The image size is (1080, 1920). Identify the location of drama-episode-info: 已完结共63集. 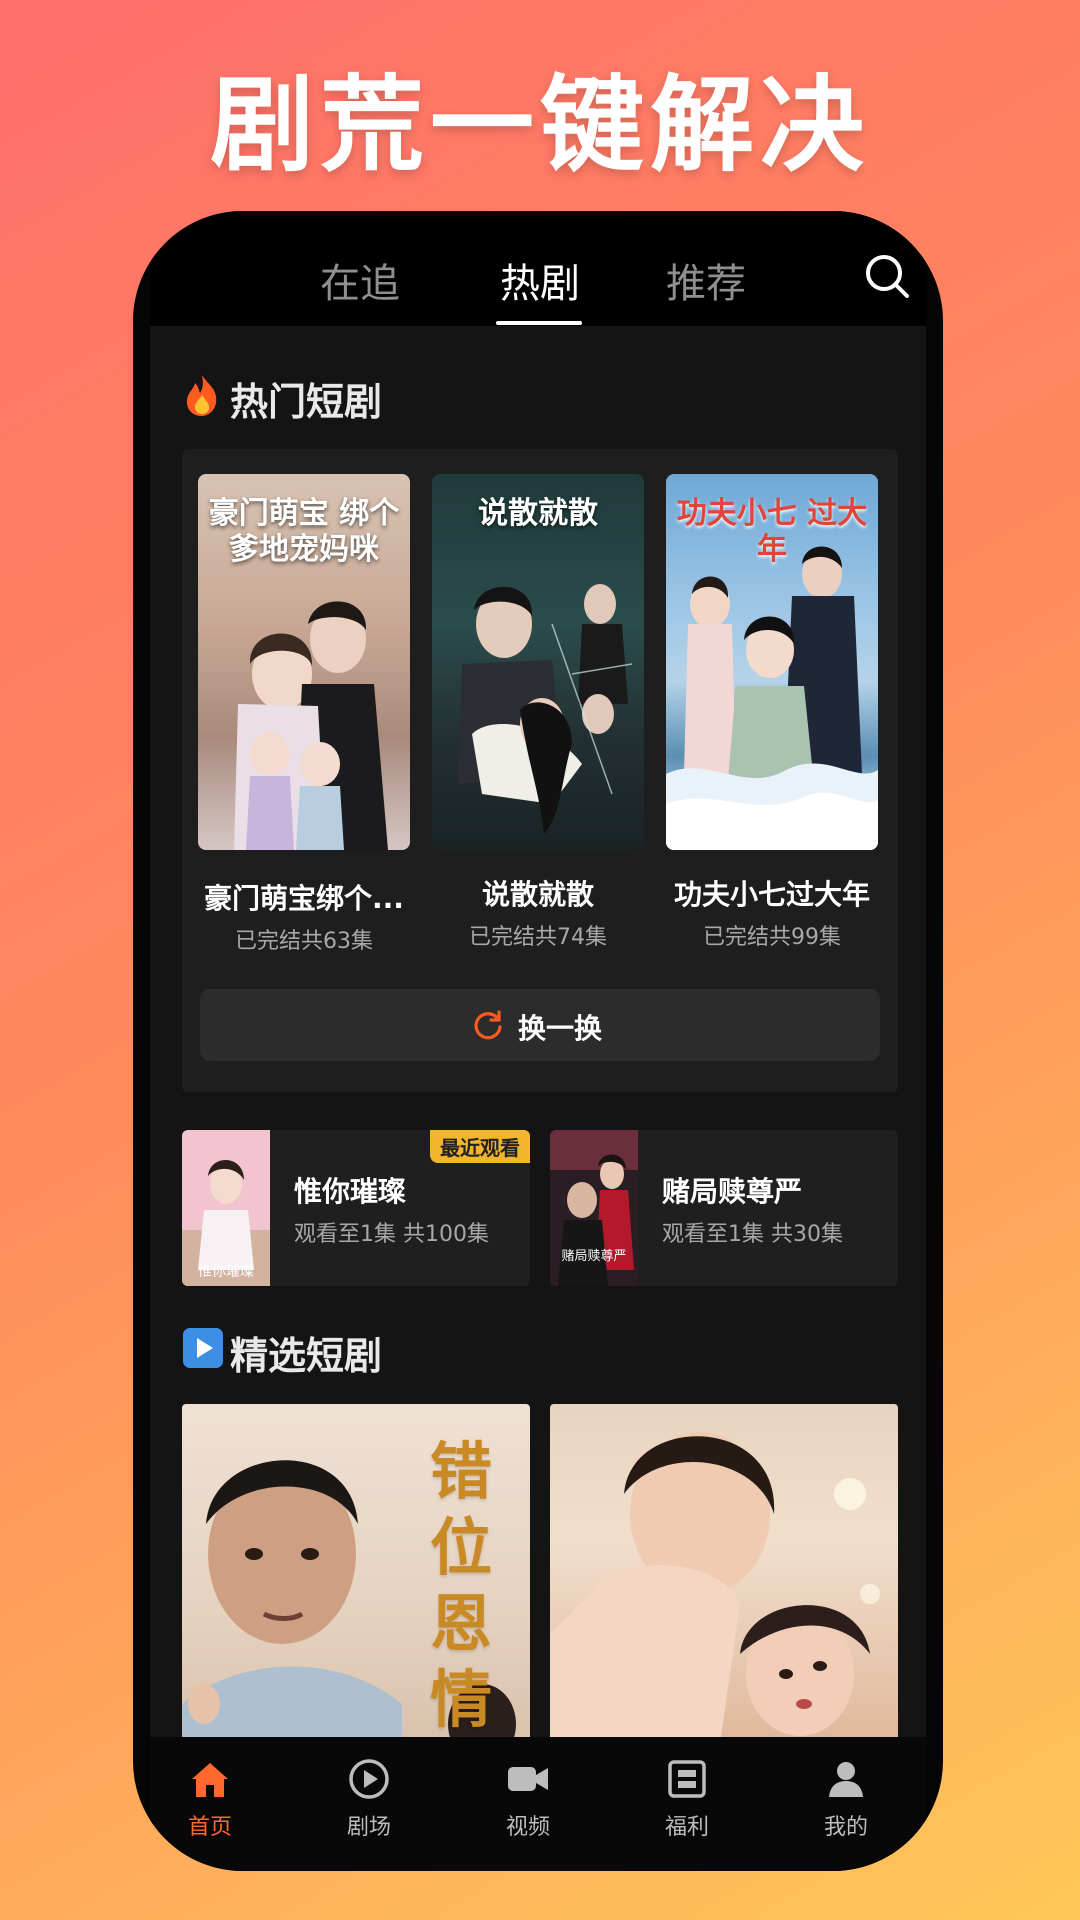
(304, 941).